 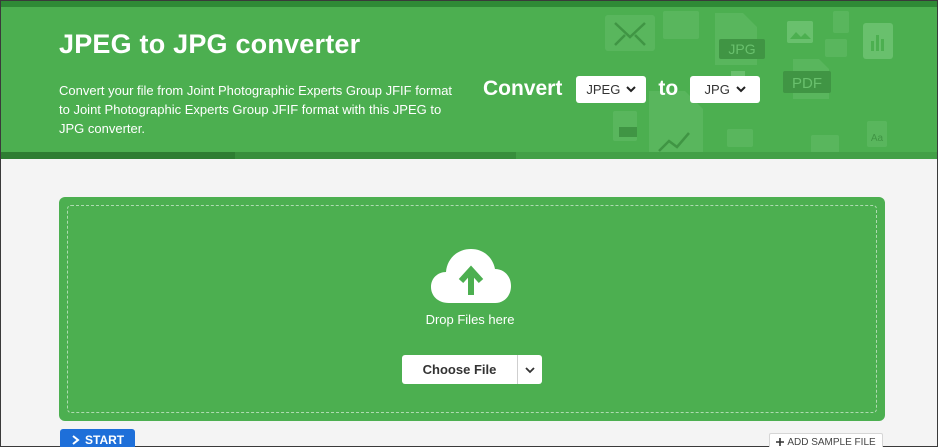 I want to click on format-selector-row: Convert JPEG to JPG, so click(x=622, y=89).